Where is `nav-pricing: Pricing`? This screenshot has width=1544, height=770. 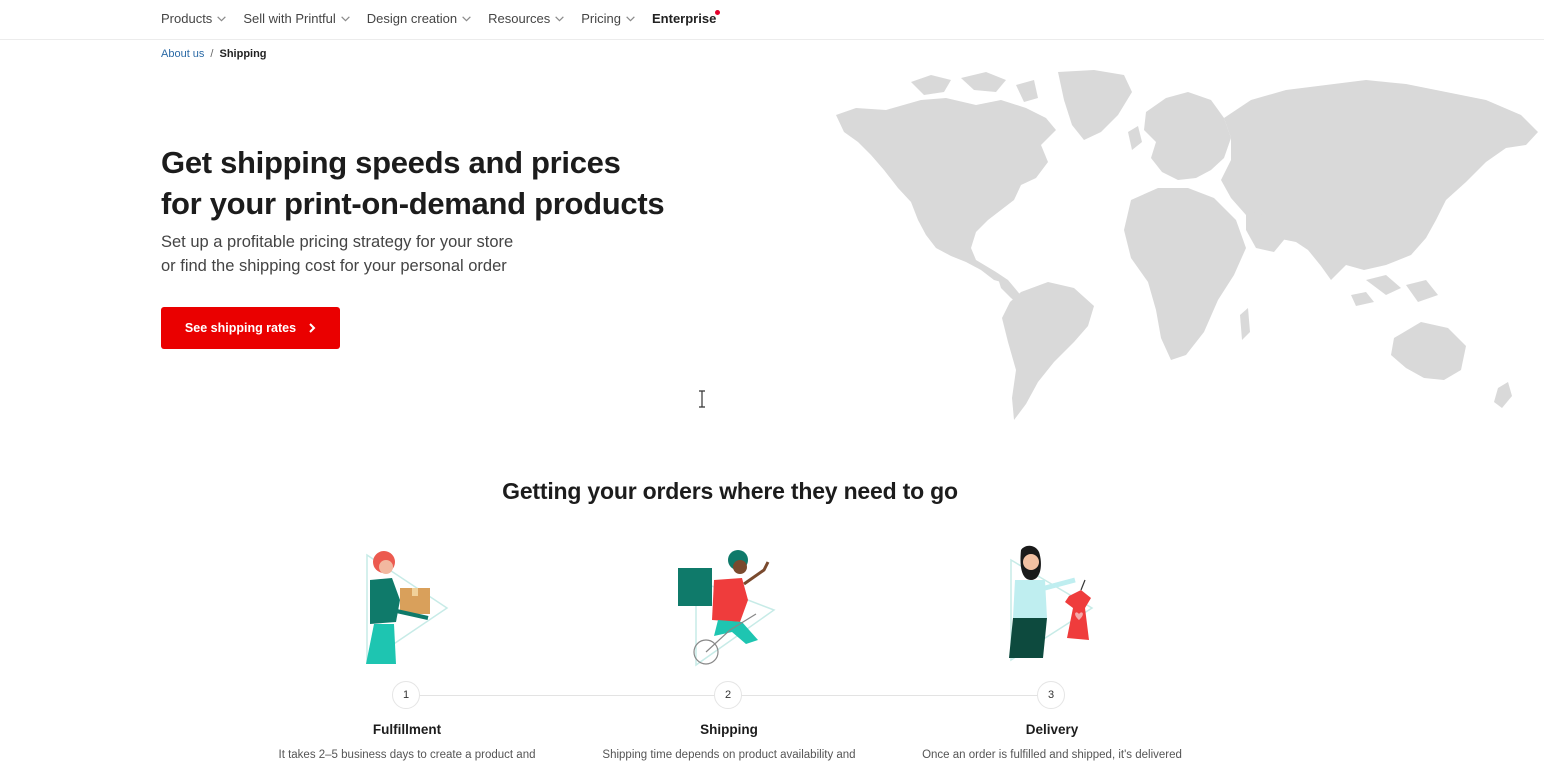 nav-pricing: Pricing is located at coordinates (608, 18).